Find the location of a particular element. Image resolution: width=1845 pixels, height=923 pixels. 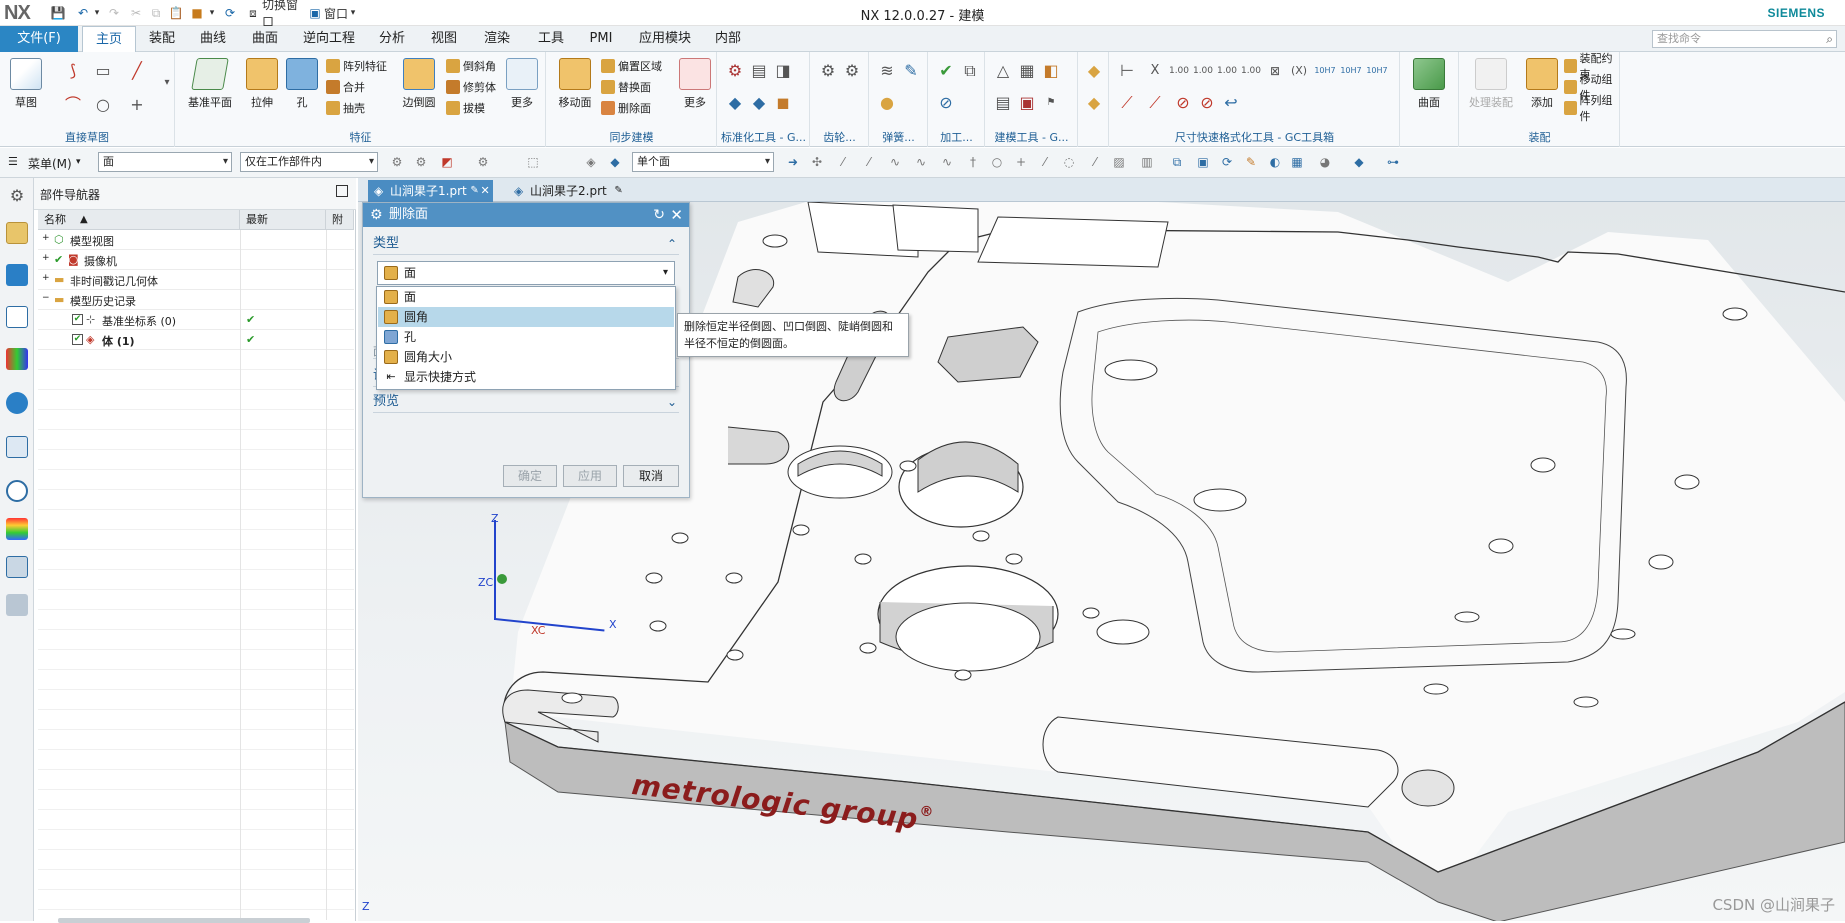

snap-icon: ○ is located at coordinates (997, 162).